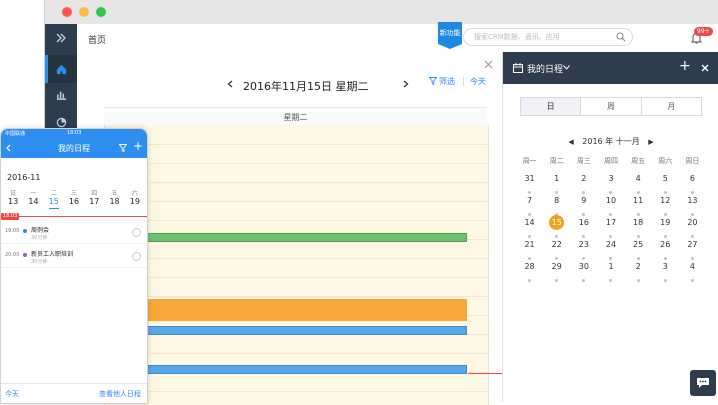  What do you see at coordinates (610, 161) in the screenshot?
I see `weekday-label: 周四` at bounding box center [610, 161].